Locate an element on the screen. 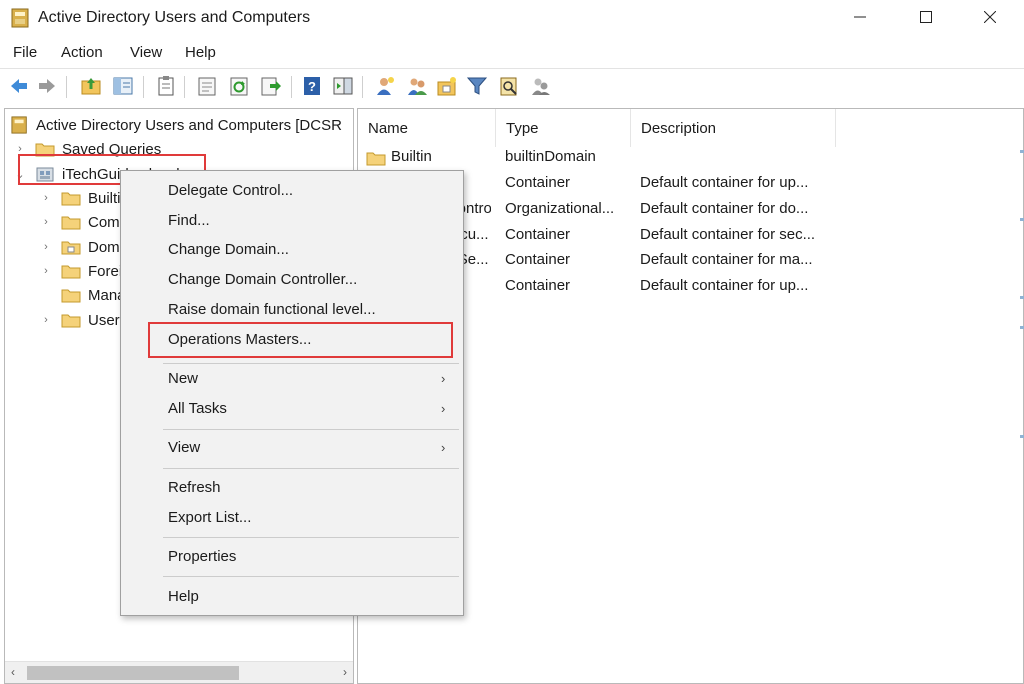 The image size is (1024, 684). scroll-left-icon: ‹ is located at coordinates (13, 672).